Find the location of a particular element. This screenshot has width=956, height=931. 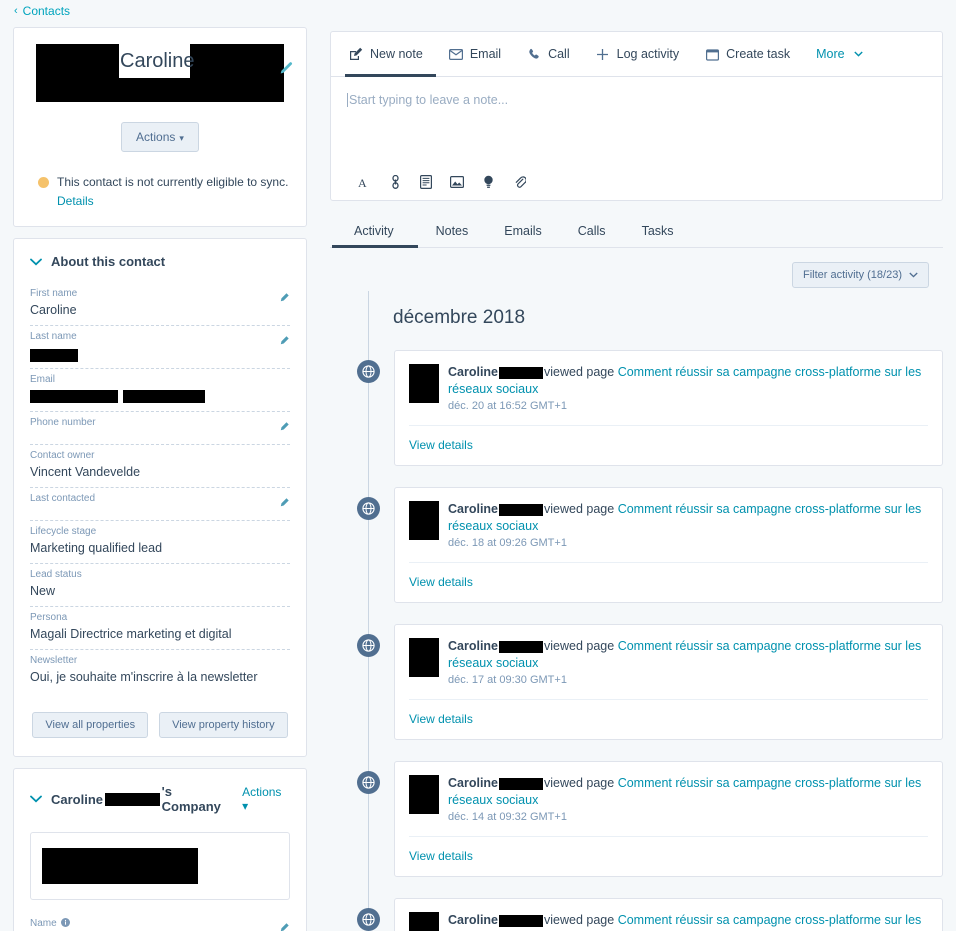

contact-first-name: Caroline is located at coordinates (157, 61).